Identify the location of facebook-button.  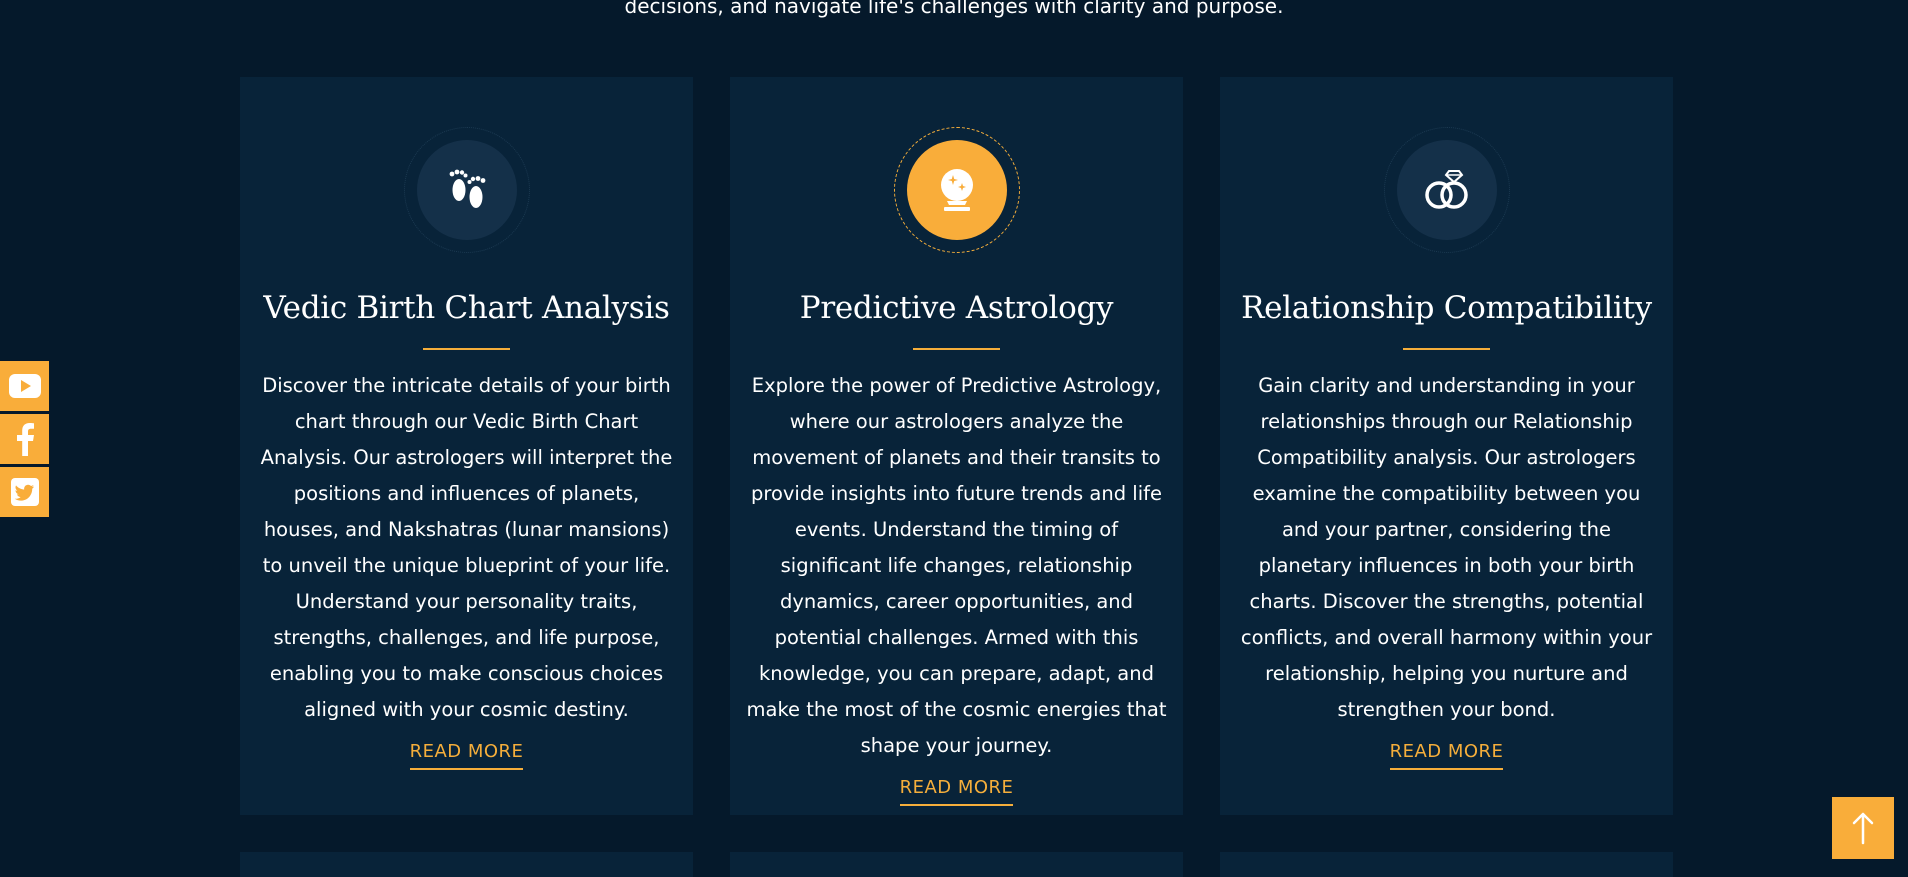
(24, 439).